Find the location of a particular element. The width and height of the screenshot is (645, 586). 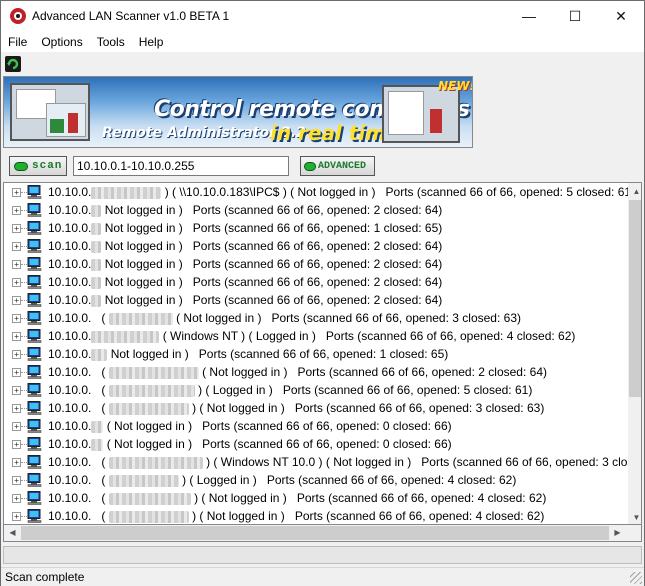

menu-help: Help is located at coordinates (151, 42).